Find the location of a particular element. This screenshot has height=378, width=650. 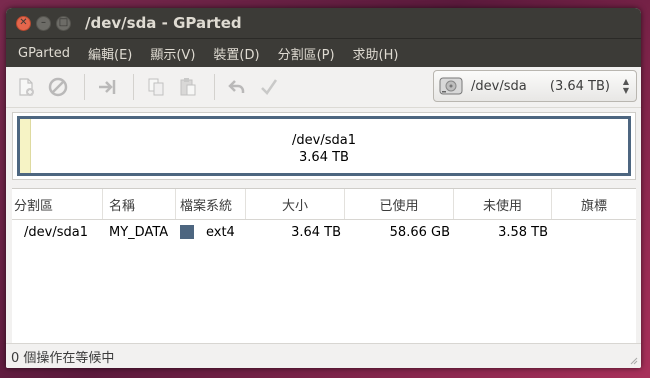

cell-name: MY_DATA is located at coordinates (139, 232).